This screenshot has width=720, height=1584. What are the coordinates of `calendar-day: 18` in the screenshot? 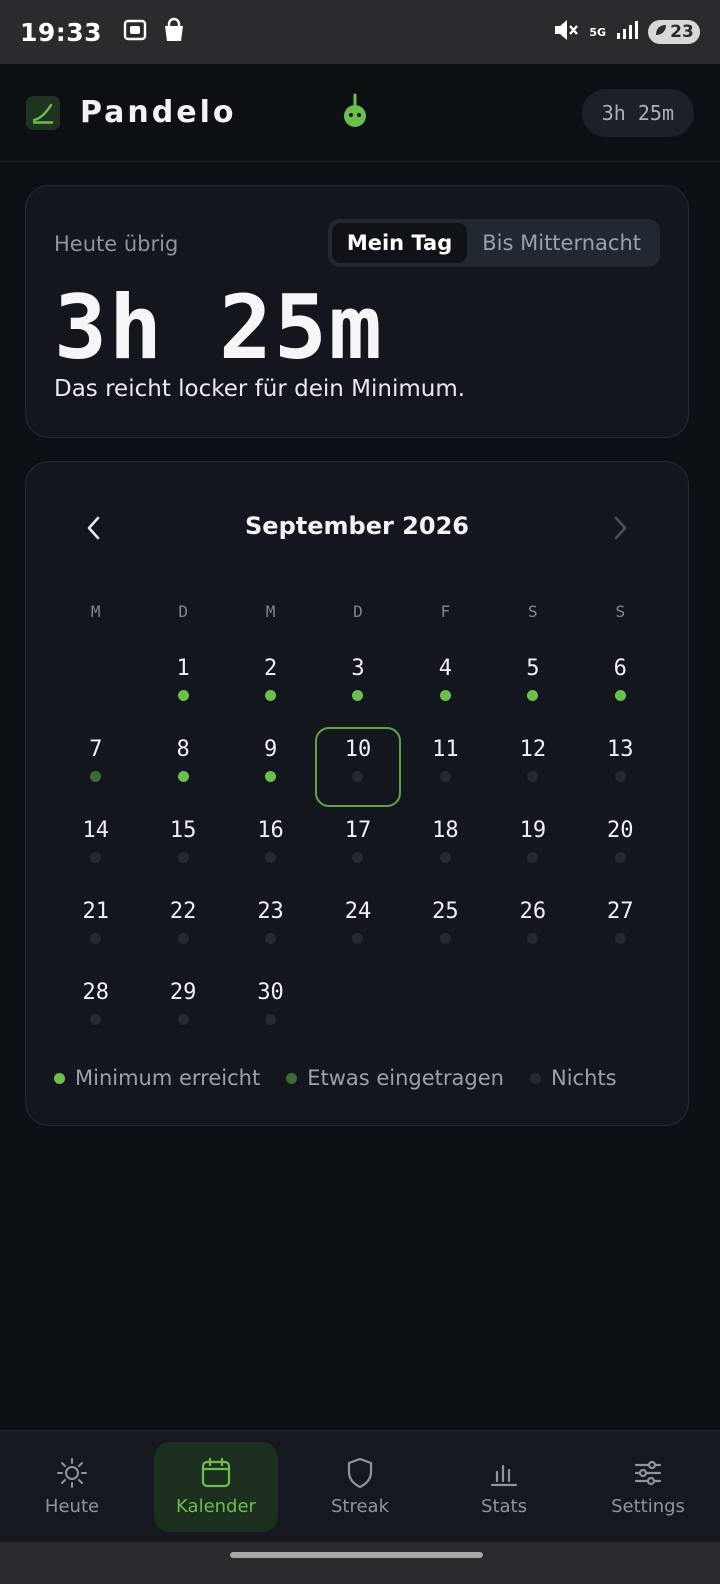 It's located at (445, 848).